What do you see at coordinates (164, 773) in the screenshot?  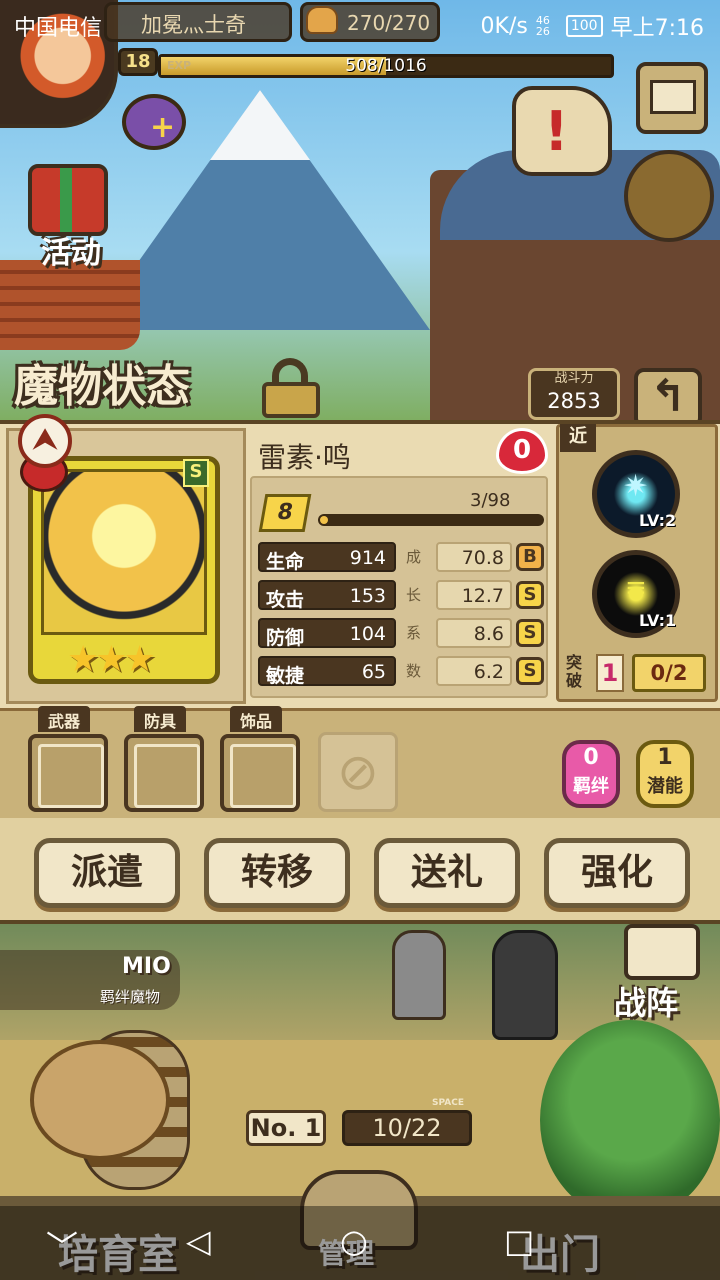 I see `armor-slot` at bounding box center [164, 773].